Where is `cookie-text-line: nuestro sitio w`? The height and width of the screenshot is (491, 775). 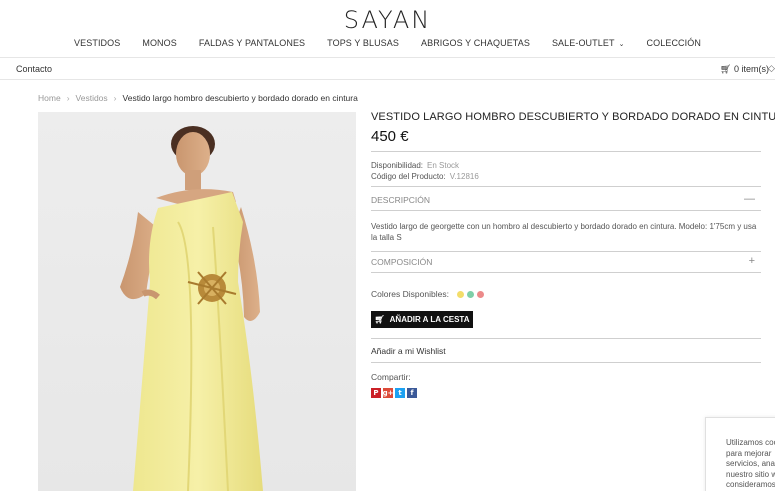
cookie-text-line: nuestro sitio w is located at coordinates (750, 474).